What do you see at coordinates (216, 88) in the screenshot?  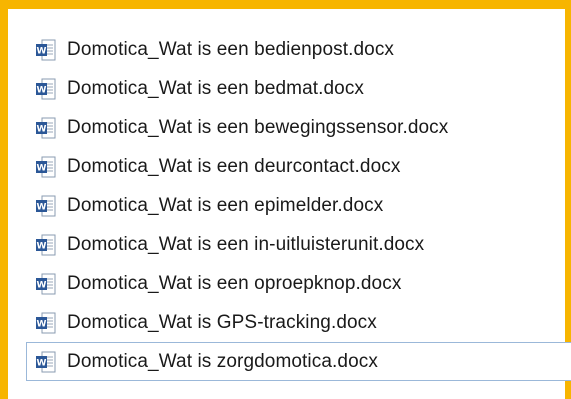 I see `file-name: Domotica_Wat is een bedmat.docx` at bounding box center [216, 88].